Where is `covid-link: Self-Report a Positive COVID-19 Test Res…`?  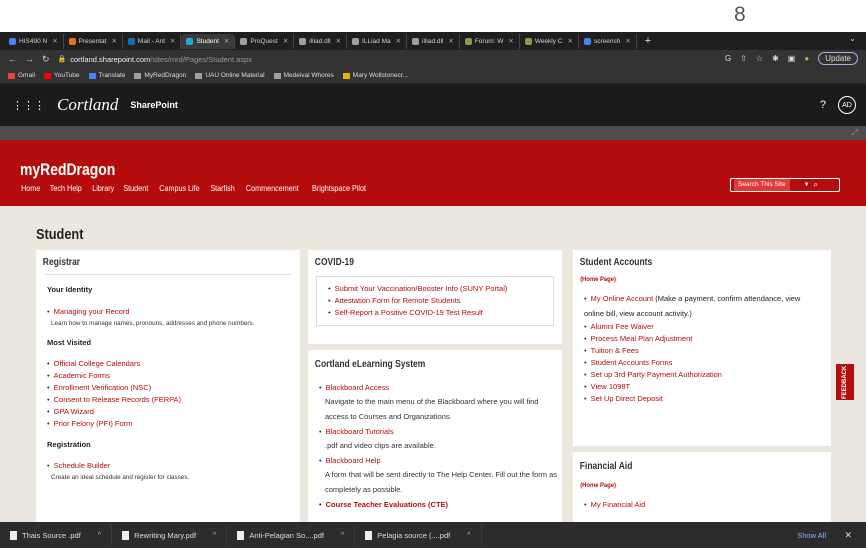 covid-link: Self-Report a Positive COVID-19 Test Res… is located at coordinates (435, 313).